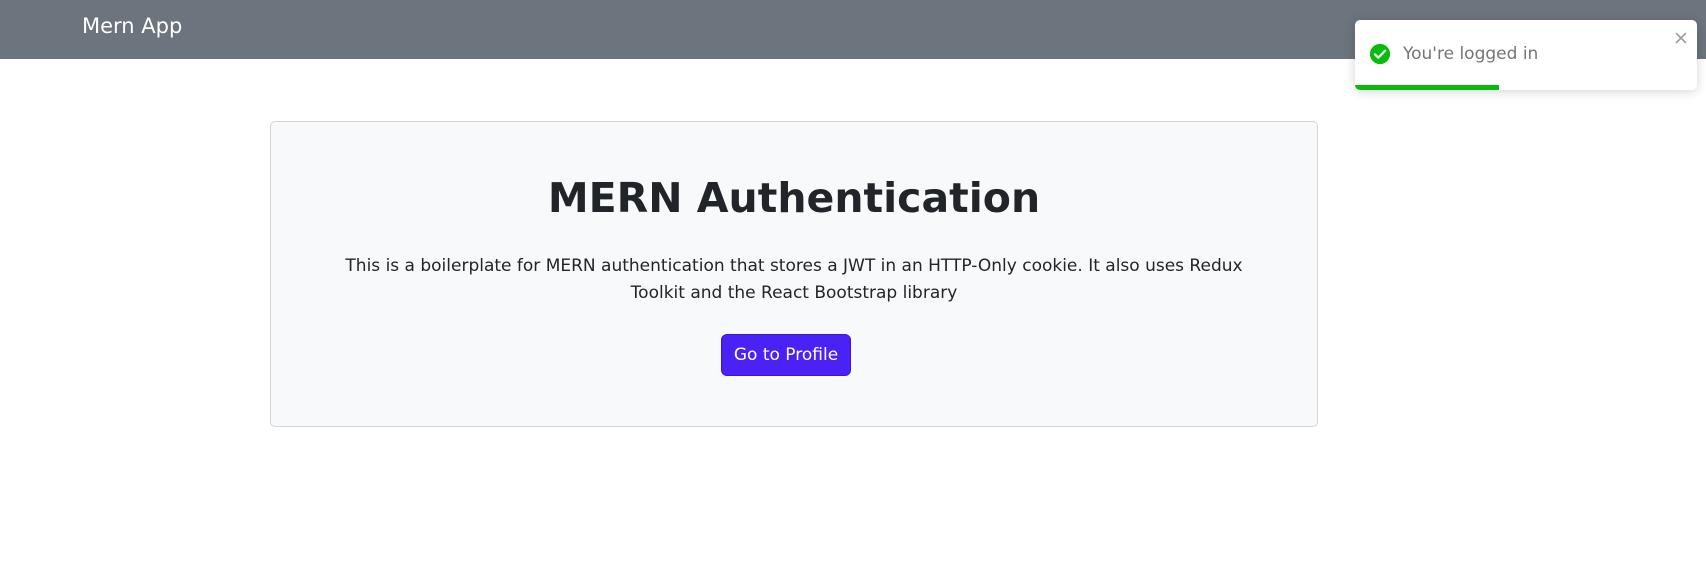  Describe the element at coordinates (1380, 54) in the screenshot. I see `check-circle-icon` at that location.